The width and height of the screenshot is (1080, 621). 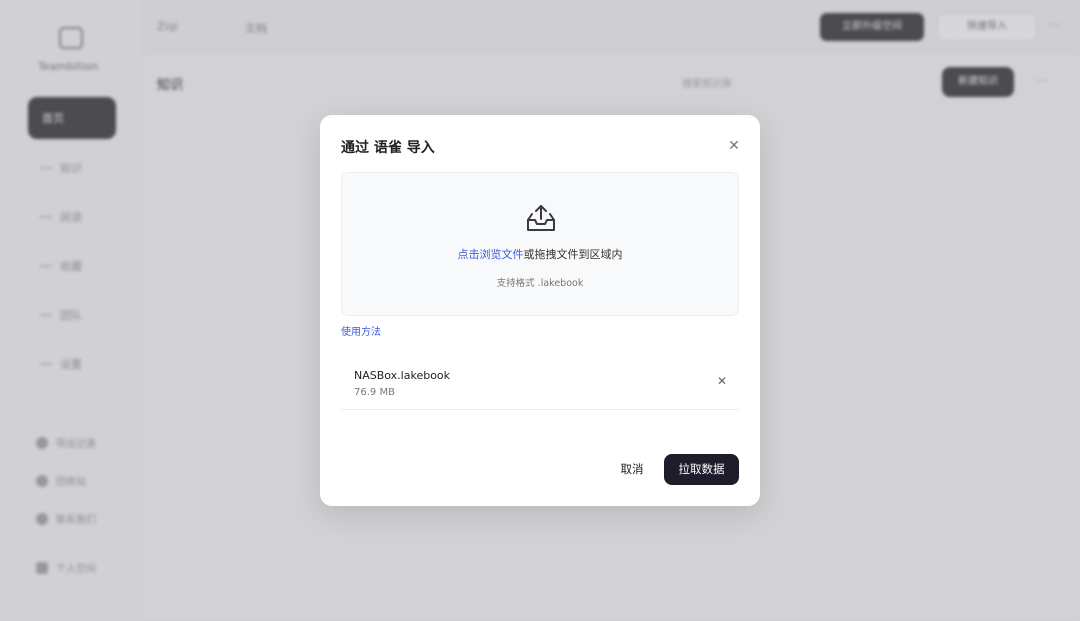 What do you see at coordinates (632, 469) in the screenshot?
I see `cancel-button: 取消` at bounding box center [632, 469].